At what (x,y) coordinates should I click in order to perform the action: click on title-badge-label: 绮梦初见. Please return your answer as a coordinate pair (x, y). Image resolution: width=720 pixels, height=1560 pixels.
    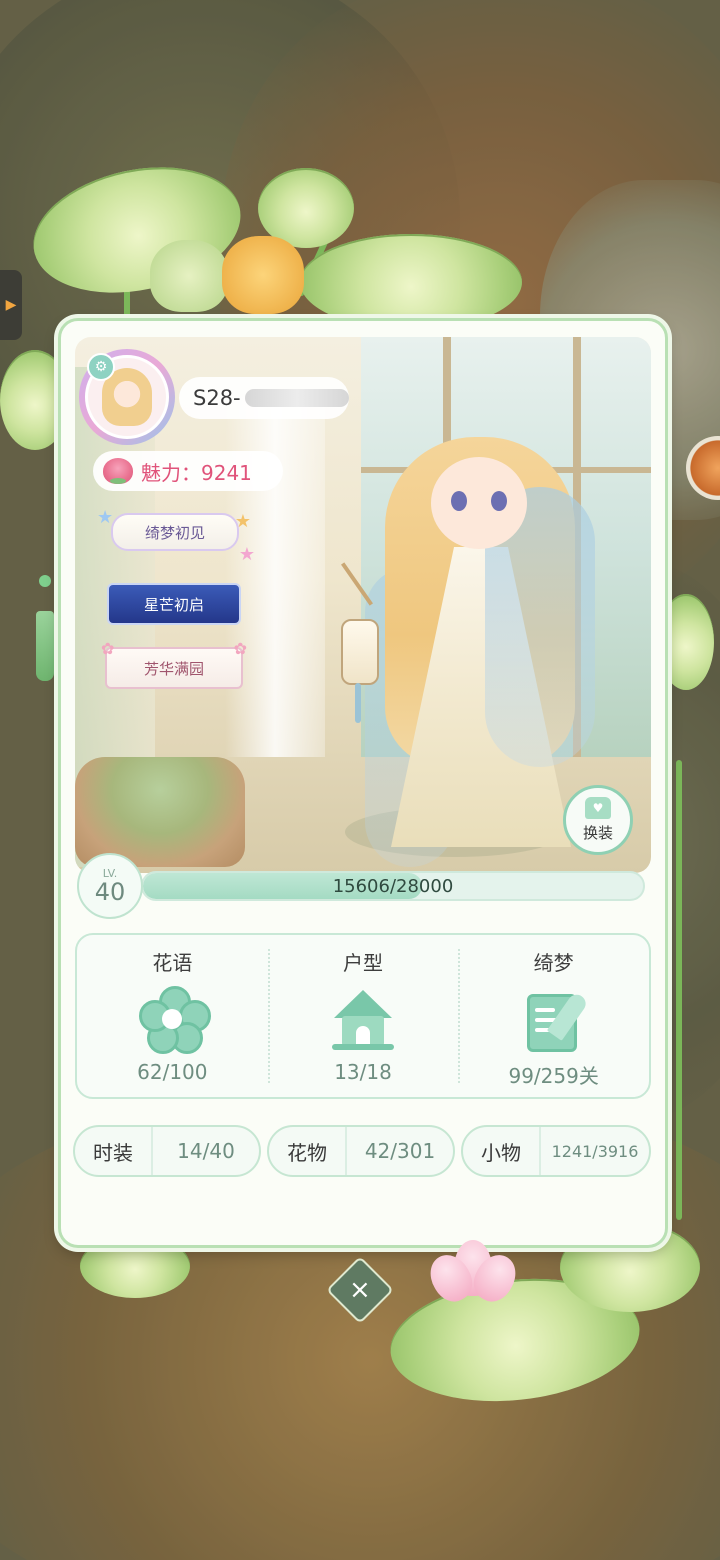
    Looking at the image, I should click on (174, 532).